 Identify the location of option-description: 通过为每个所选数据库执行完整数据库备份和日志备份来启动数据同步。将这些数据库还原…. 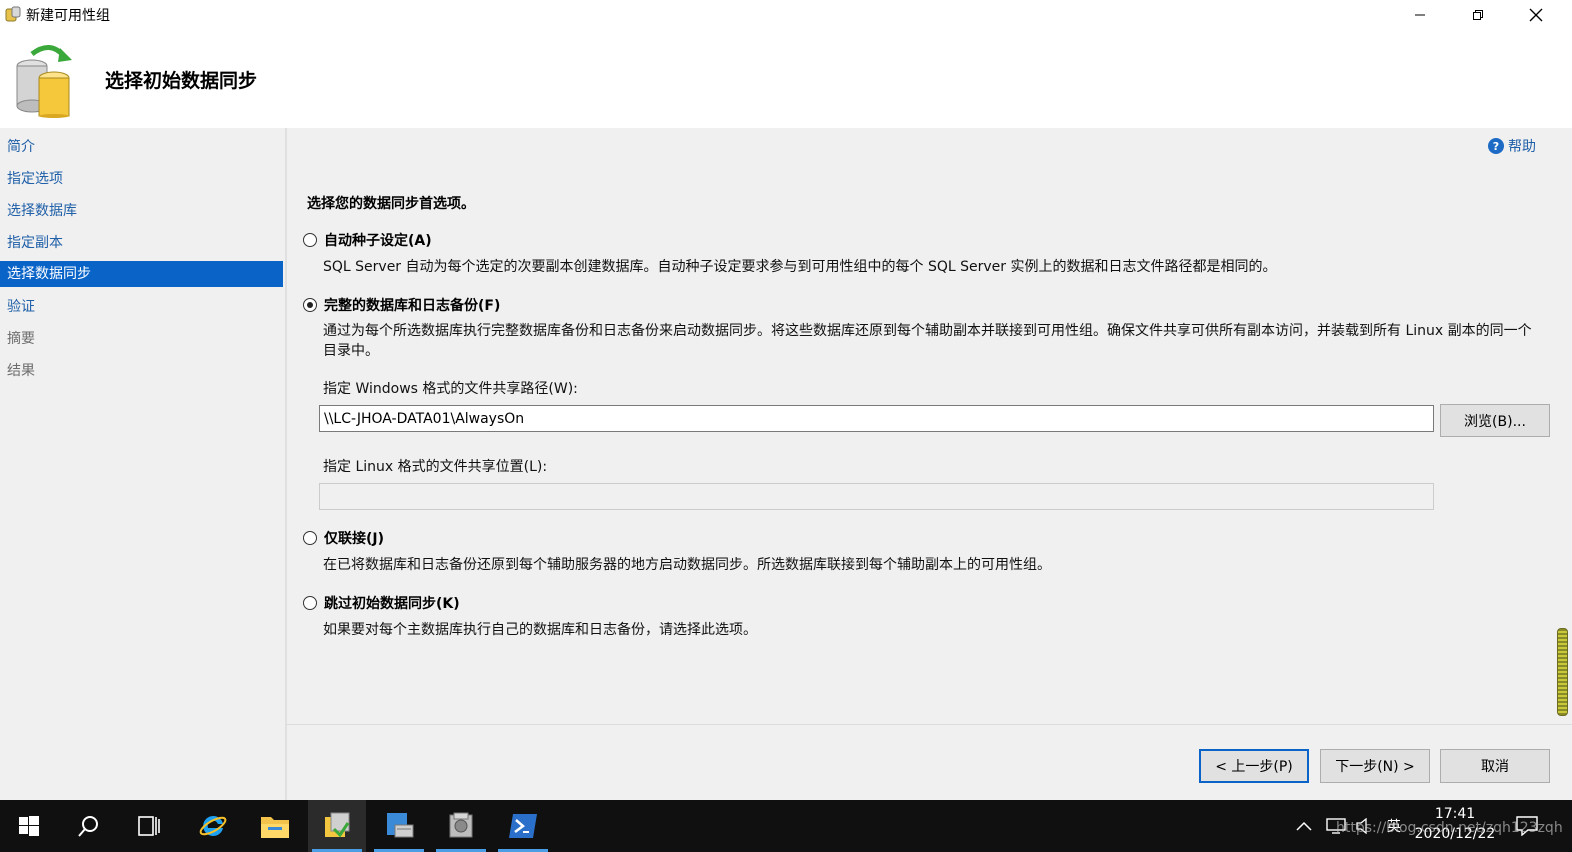
(927, 341).